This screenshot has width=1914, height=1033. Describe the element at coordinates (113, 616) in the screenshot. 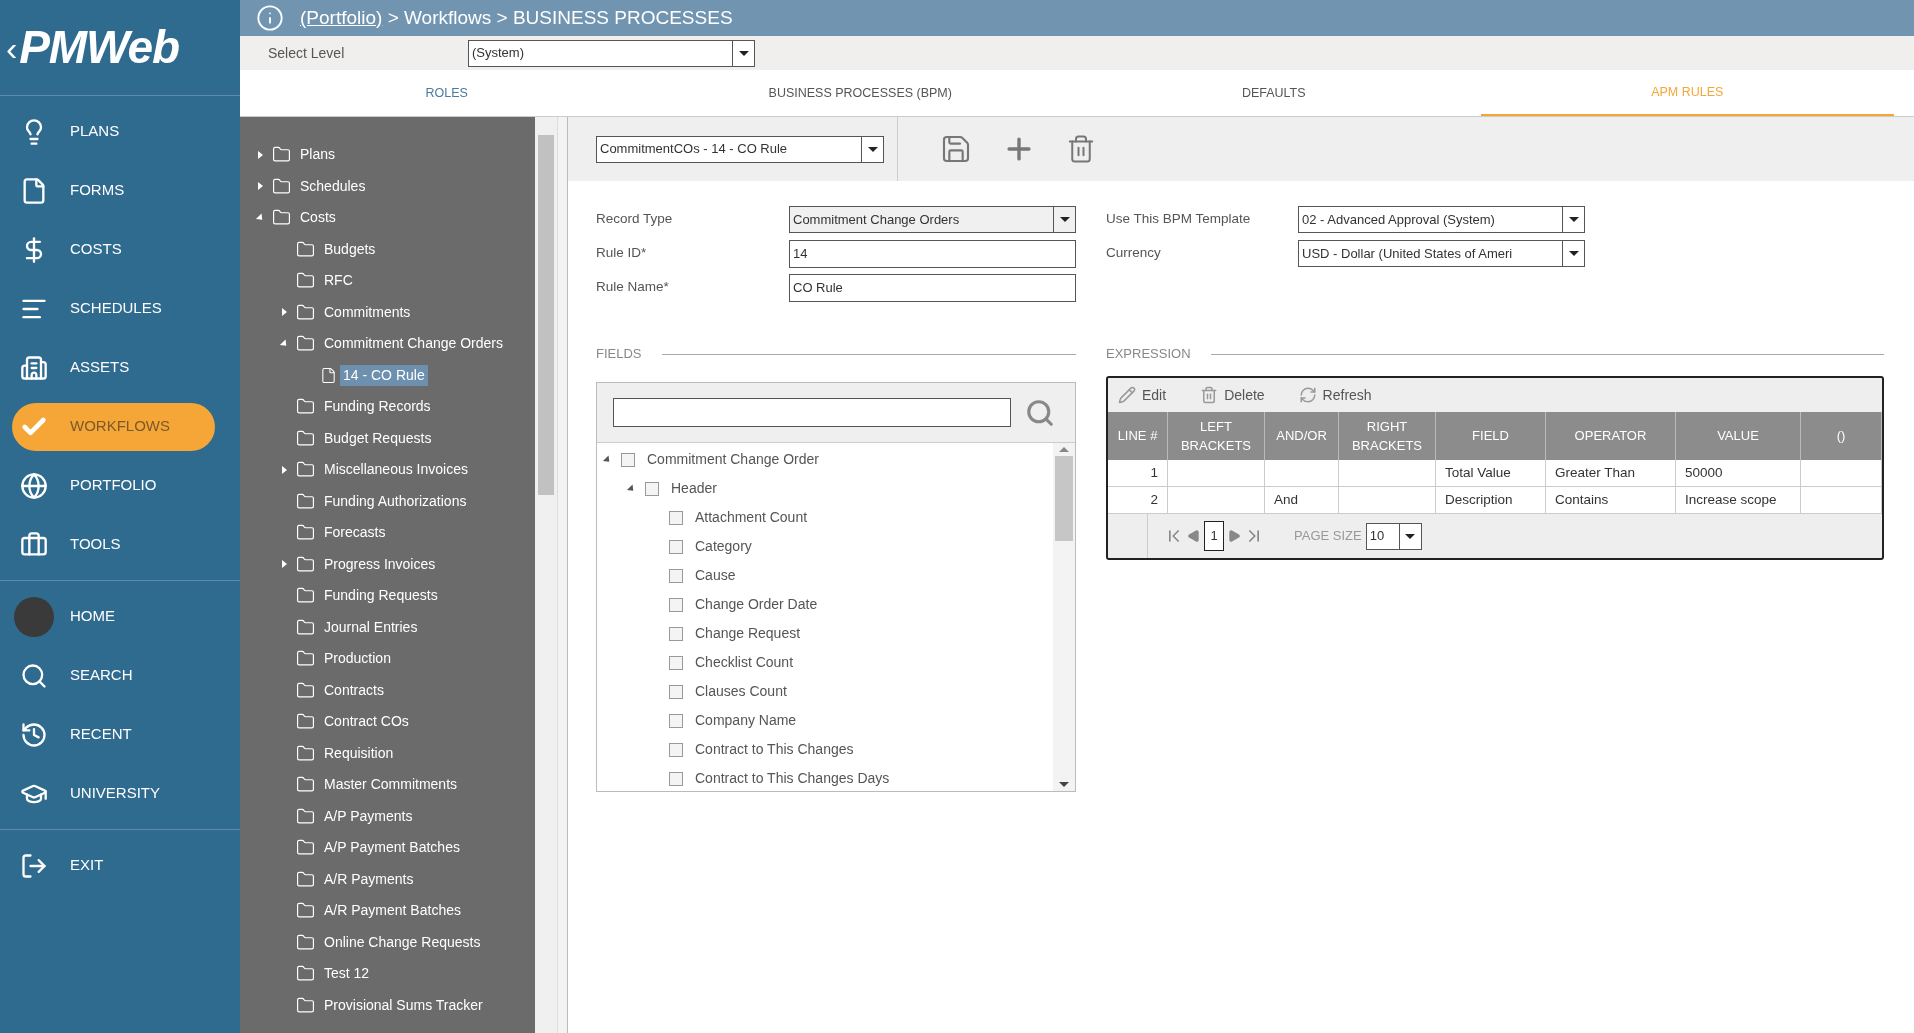

I see `nav-item: HOME` at that location.